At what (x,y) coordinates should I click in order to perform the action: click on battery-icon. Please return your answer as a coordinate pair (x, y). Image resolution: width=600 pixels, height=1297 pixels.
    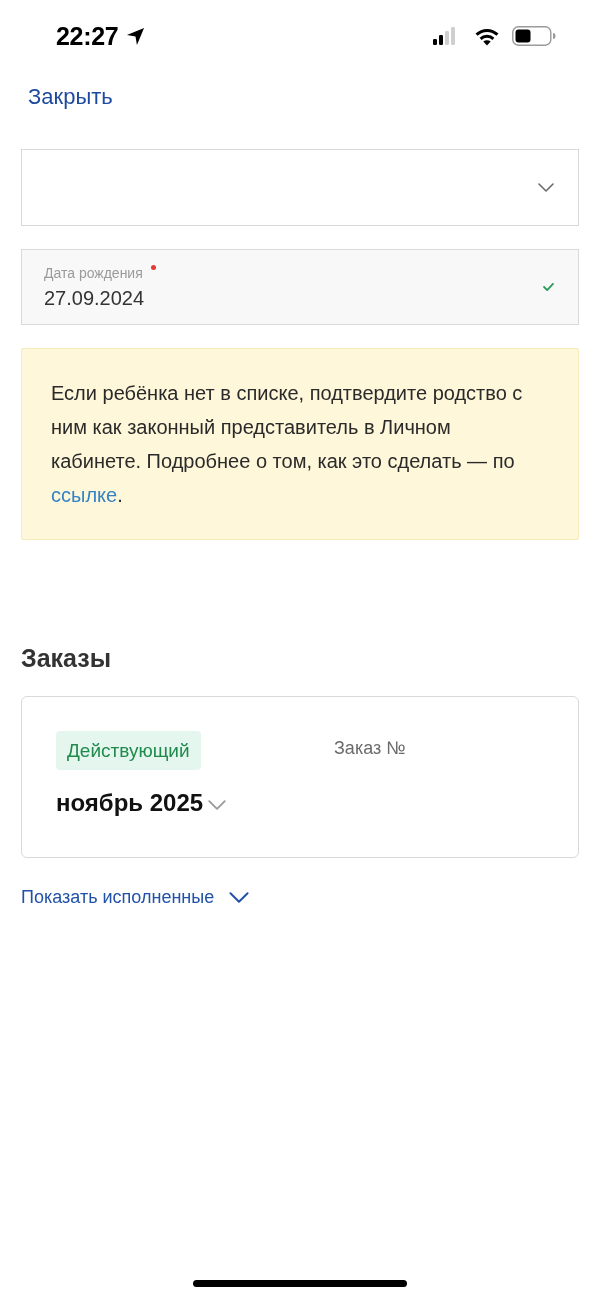
    Looking at the image, I should click on (534, 36).